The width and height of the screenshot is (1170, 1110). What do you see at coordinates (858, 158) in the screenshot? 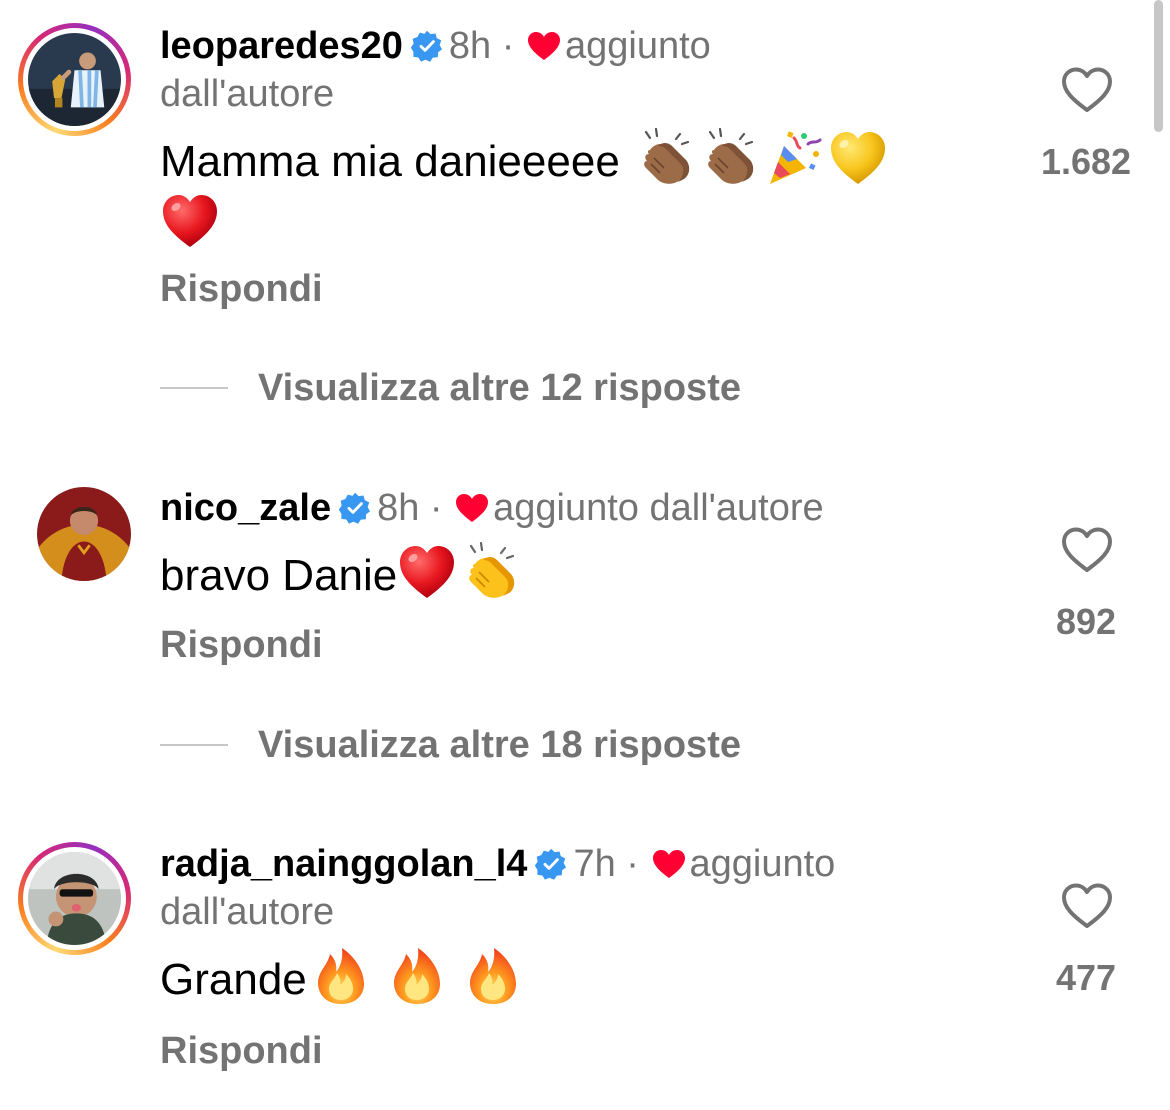
I see `yellow-heart-emoji-icon` at bounding box center [858, 158].